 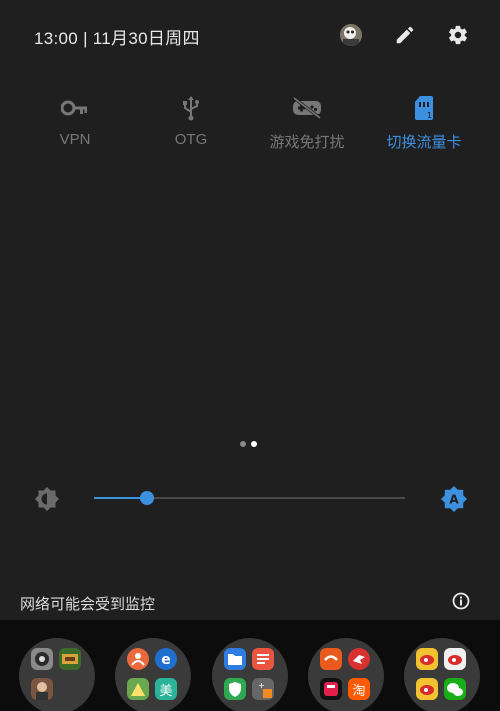 I want to click on ie-app-icon: e, so click(x=166, y=659).